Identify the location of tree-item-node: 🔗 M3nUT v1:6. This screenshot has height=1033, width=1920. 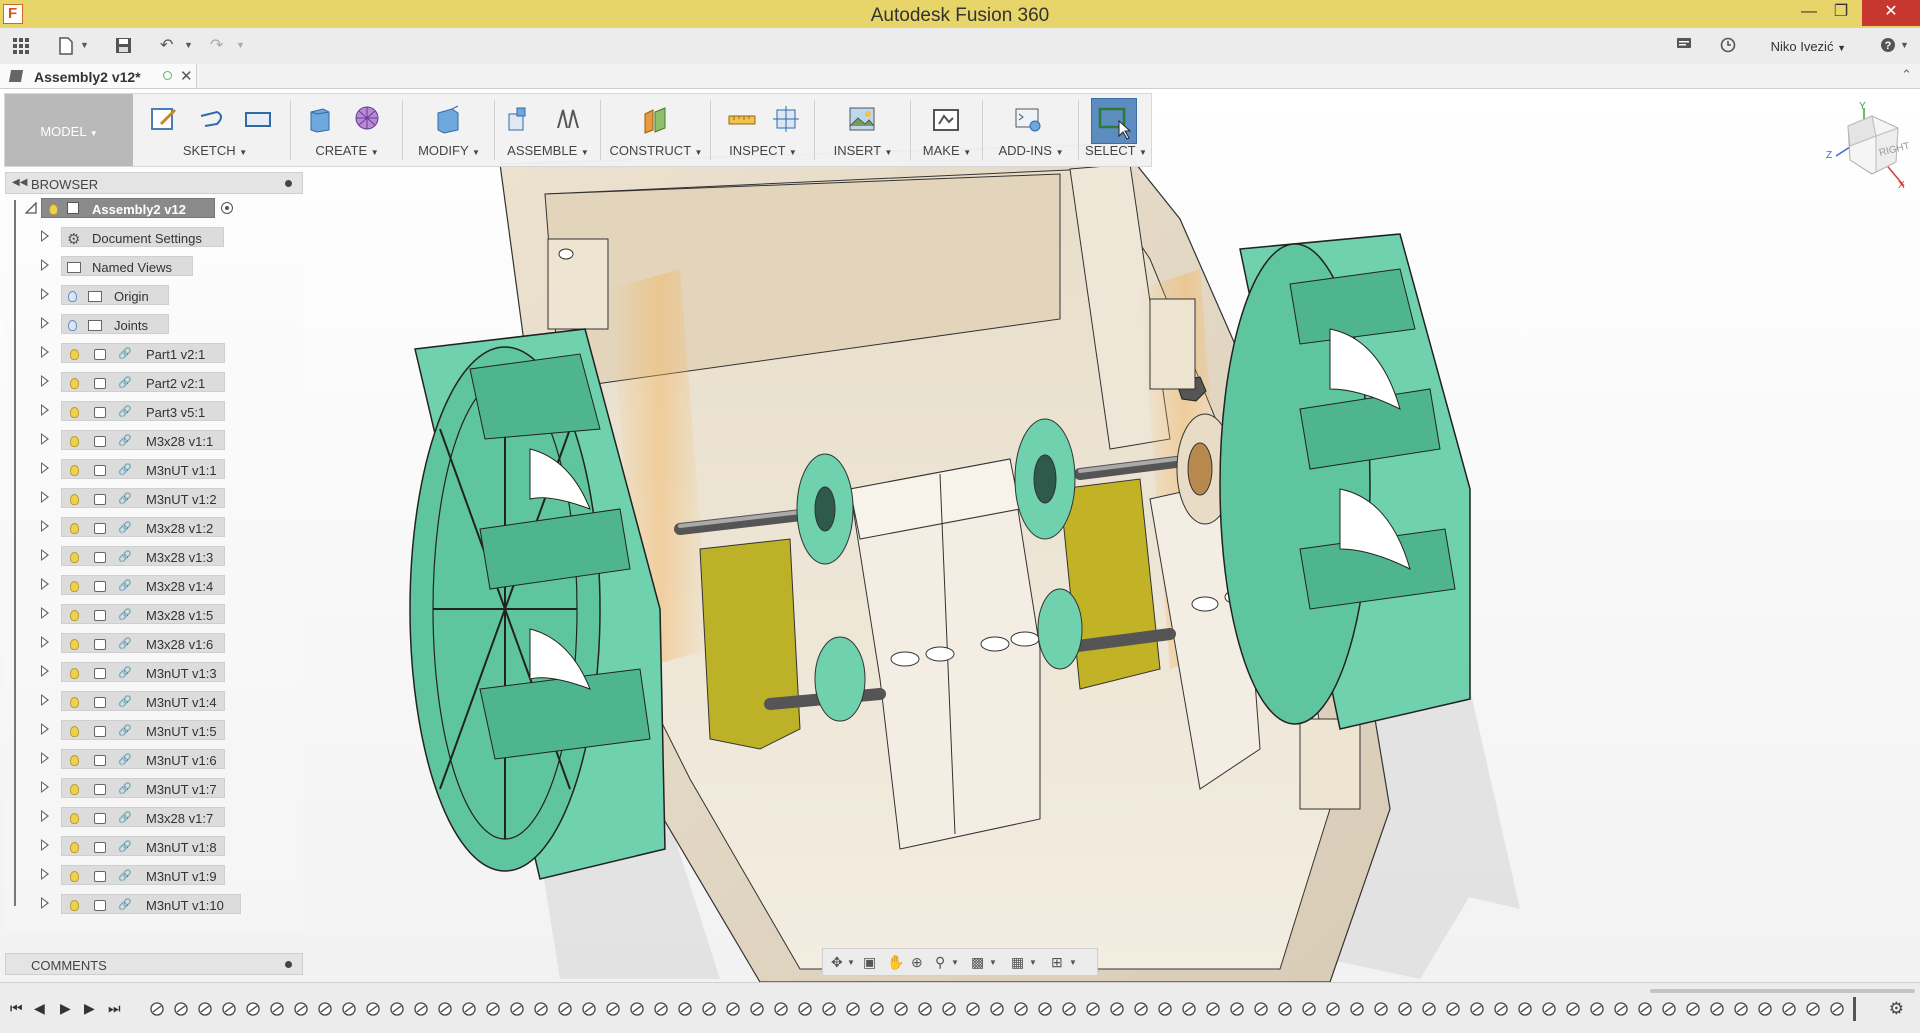
(143, 759).